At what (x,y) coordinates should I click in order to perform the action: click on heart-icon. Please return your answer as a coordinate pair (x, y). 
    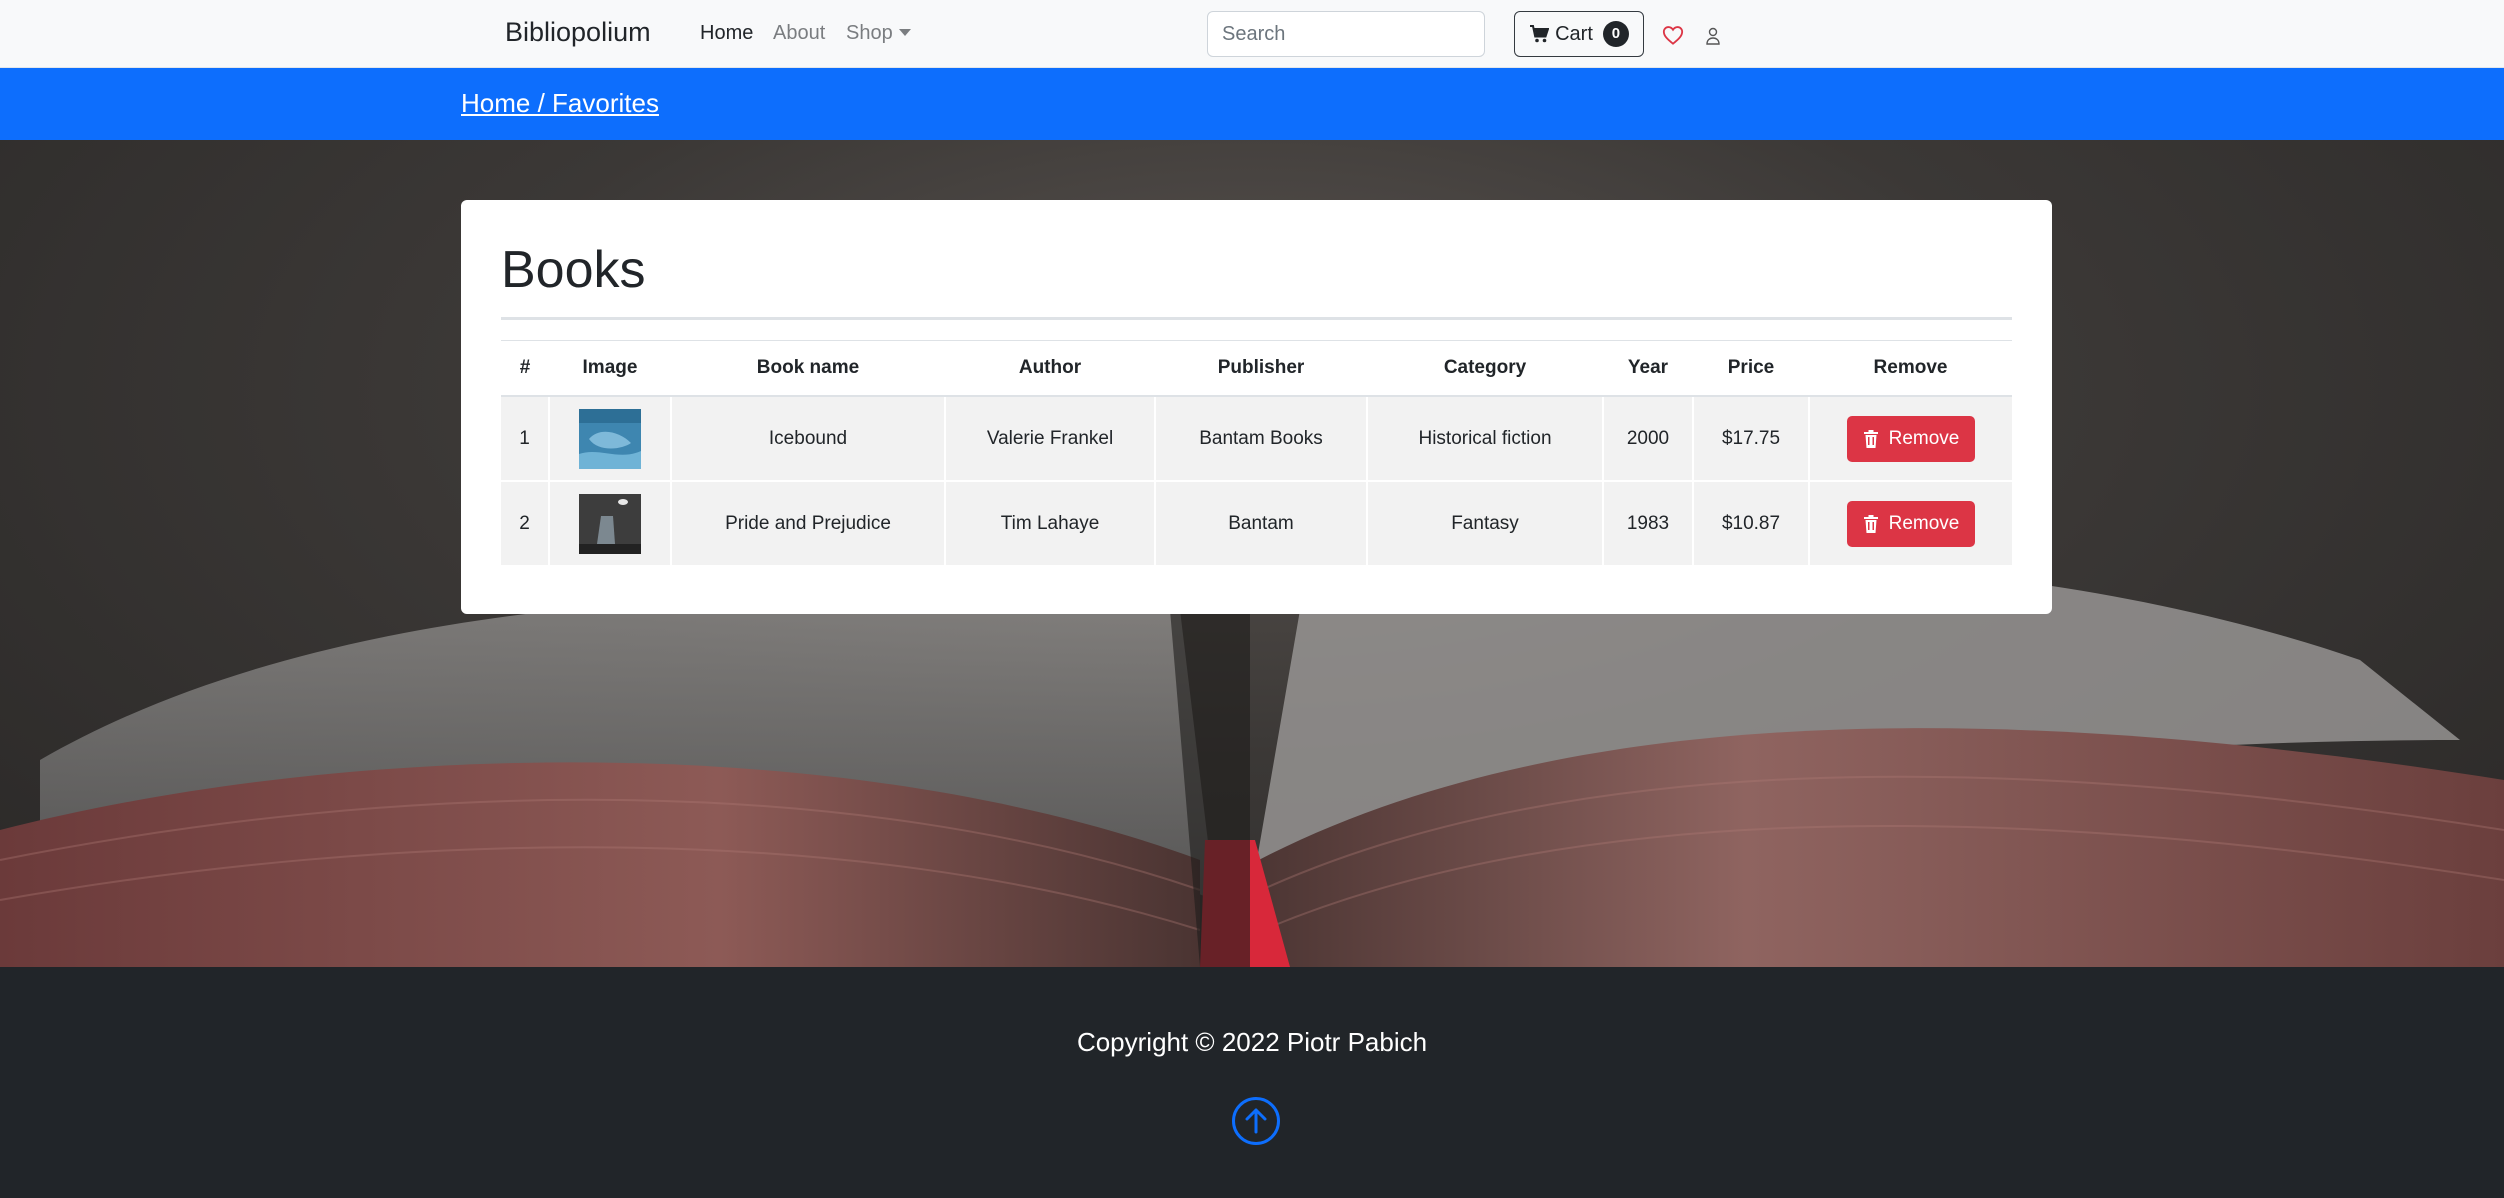
    Looking at the image, I should click on (1673, 35).